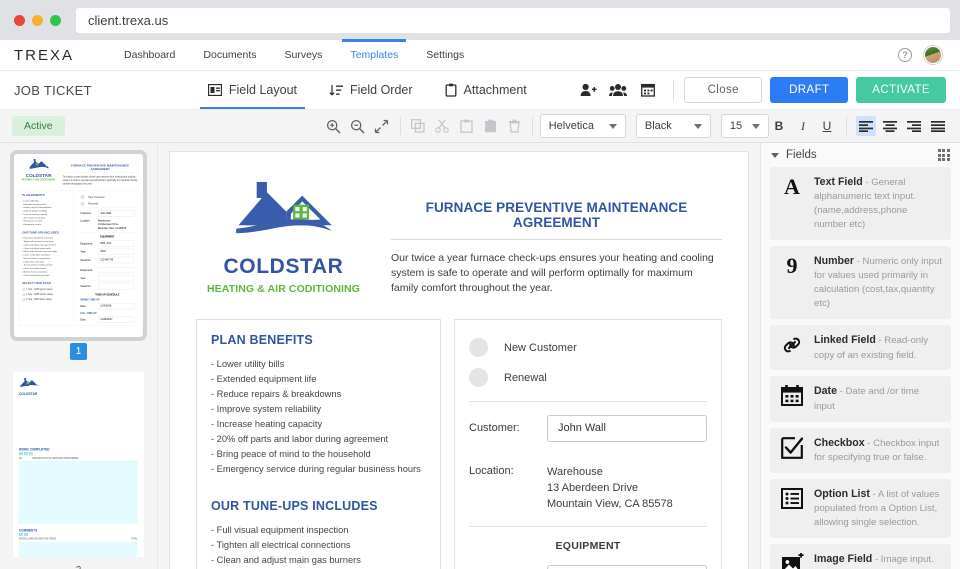 The height and width of the screenshot is (569, 960). I want to click on avatar, so click(933, 55).